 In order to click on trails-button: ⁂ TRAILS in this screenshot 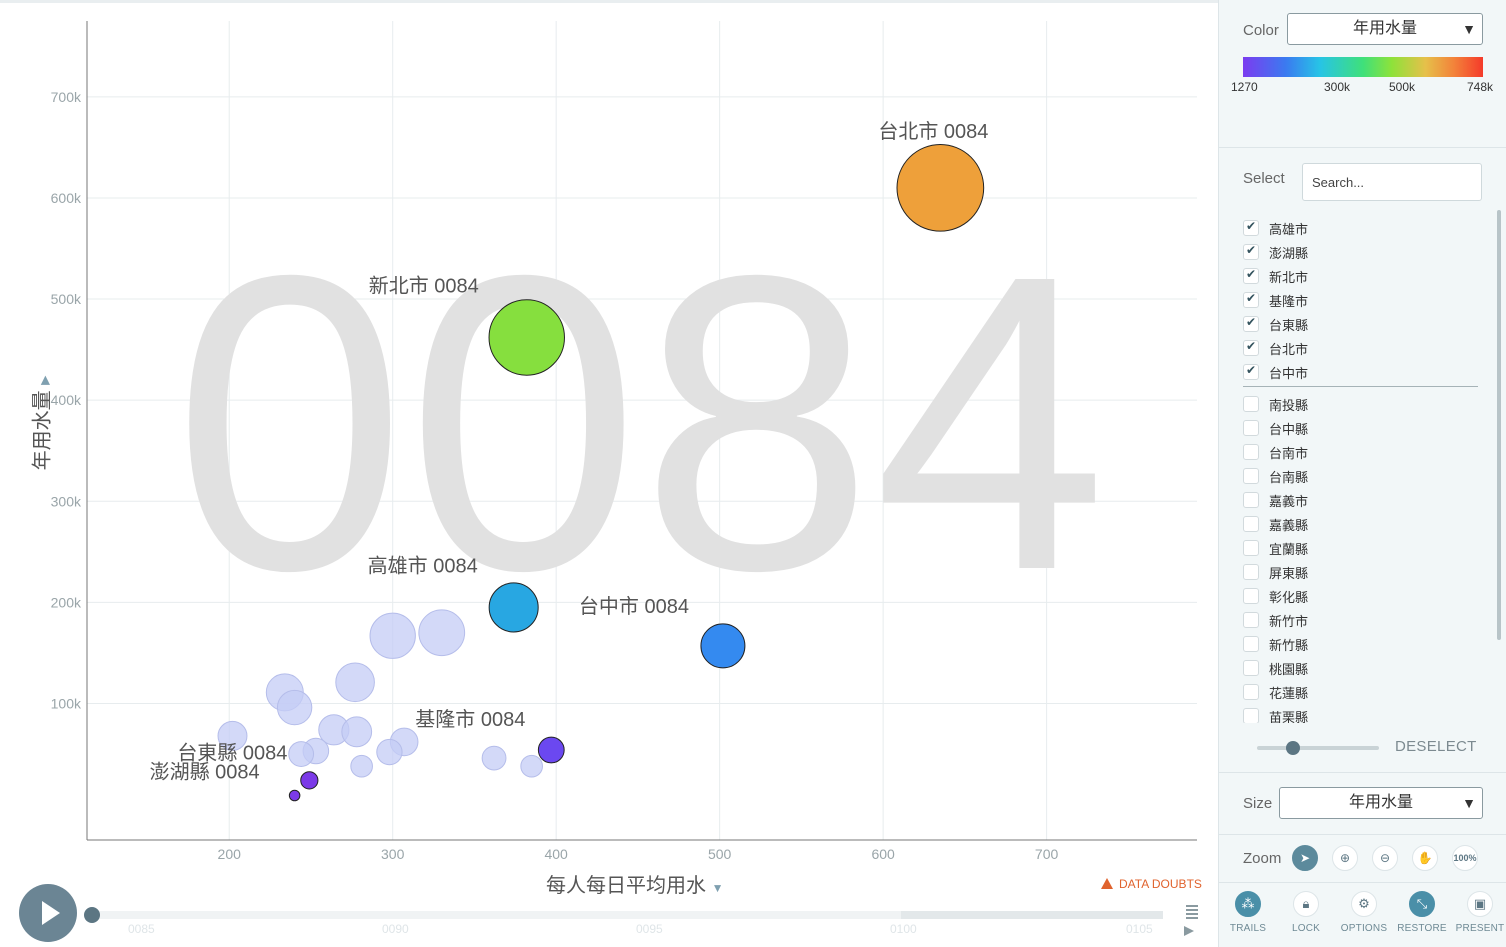, I will do `click(1248, 912)`.